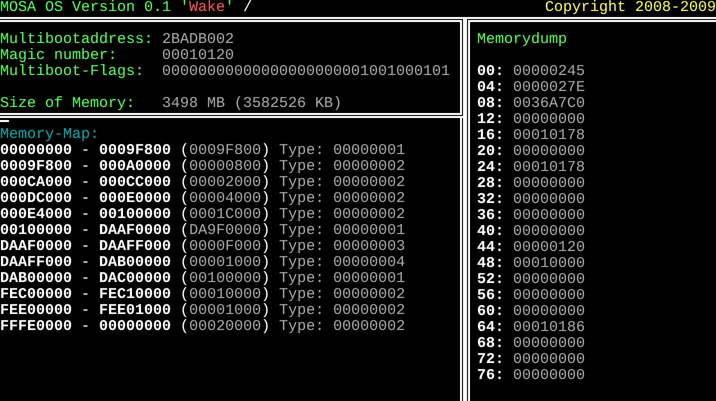 This screenshot has width=716, height=401. What do you see at coordinates (4, 121) in the screenshot?
I see `cursor` at bounding box center [4, 121].